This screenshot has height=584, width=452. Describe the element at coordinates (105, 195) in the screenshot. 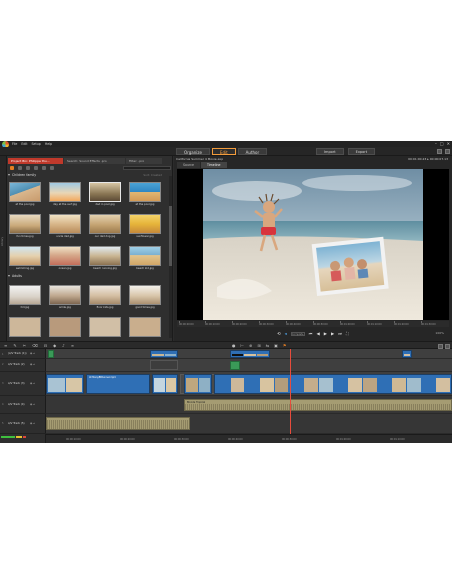

I see `library-item: dad in pool.jpg` at that location.